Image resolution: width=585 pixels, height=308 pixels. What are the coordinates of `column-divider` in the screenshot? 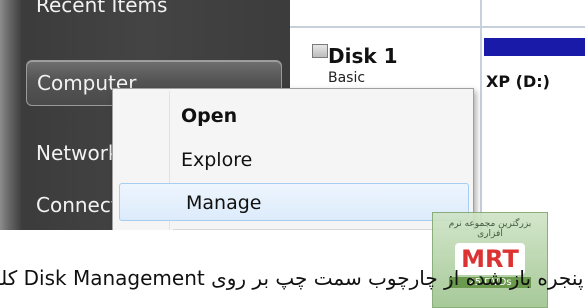 It's located at (481, 115).